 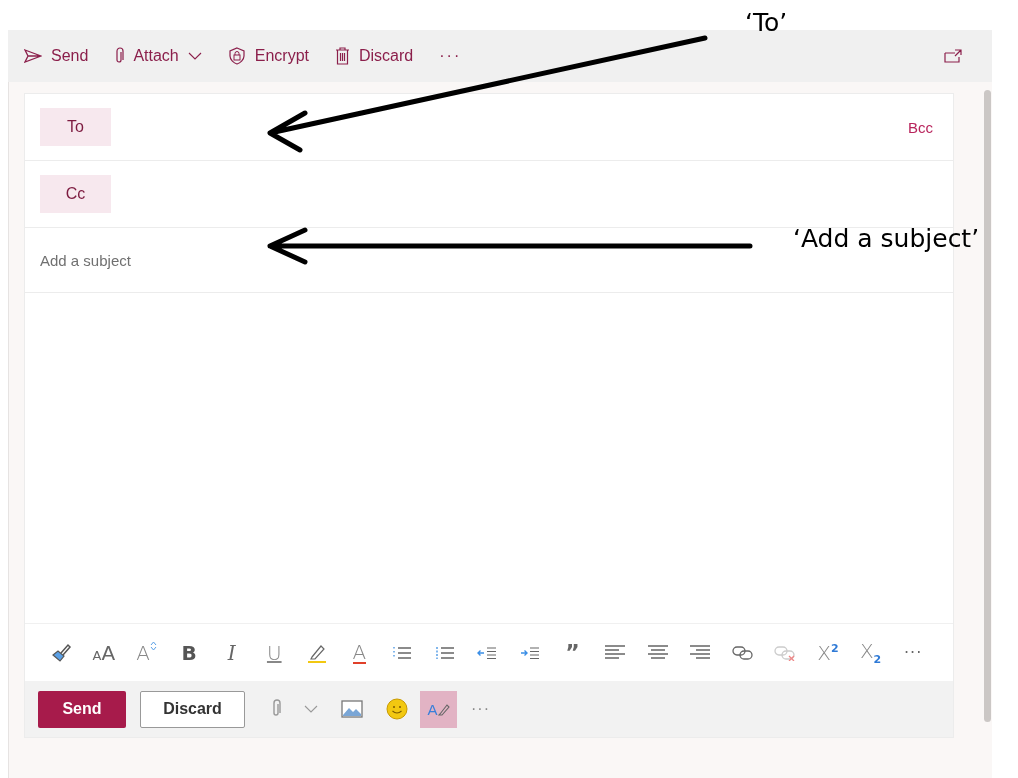 What do you see at coordinates (443, 709) in the screenshot?
I see `pencil-icon` at bounding box center [443, 709].